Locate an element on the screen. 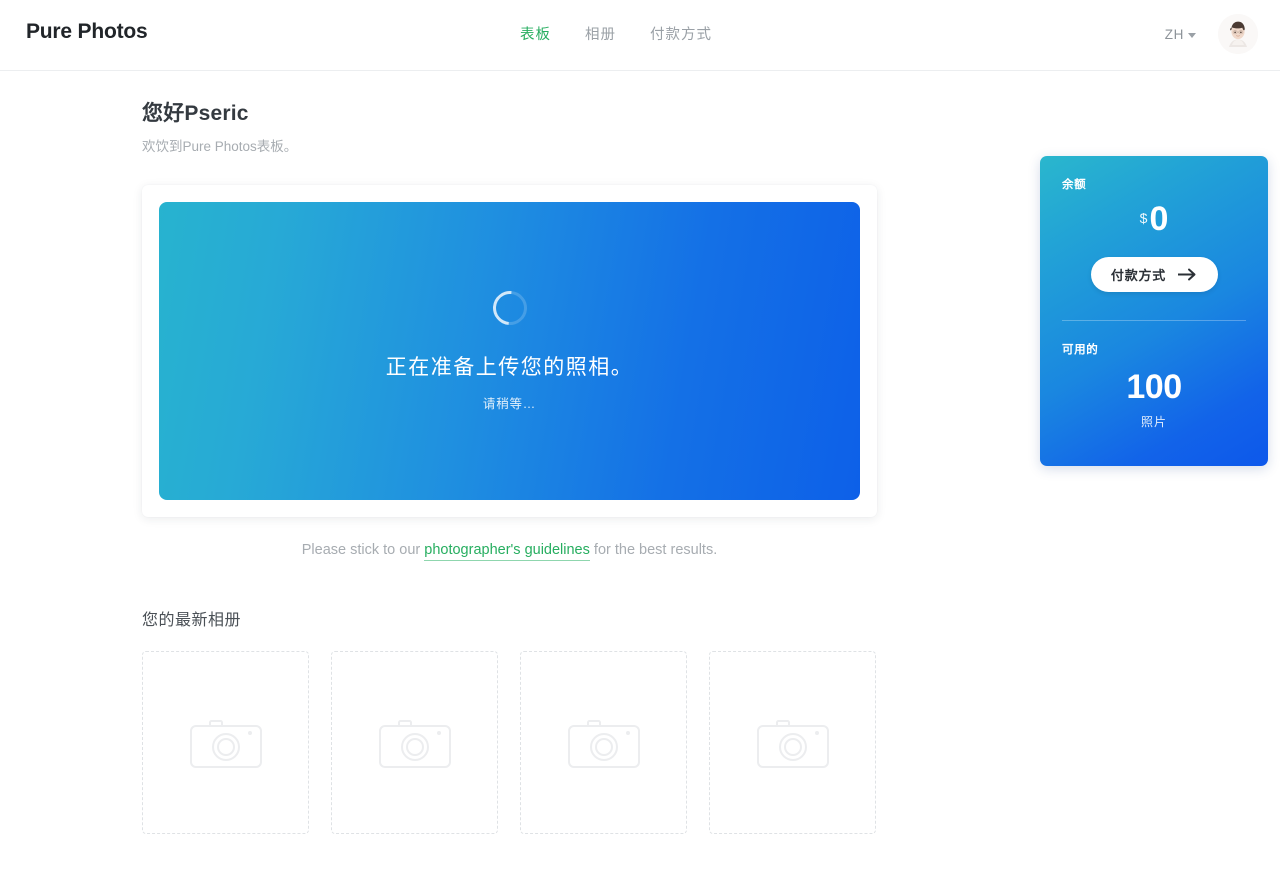  nav-item-dashboard: 表板 is located at coordinates (535, 33).